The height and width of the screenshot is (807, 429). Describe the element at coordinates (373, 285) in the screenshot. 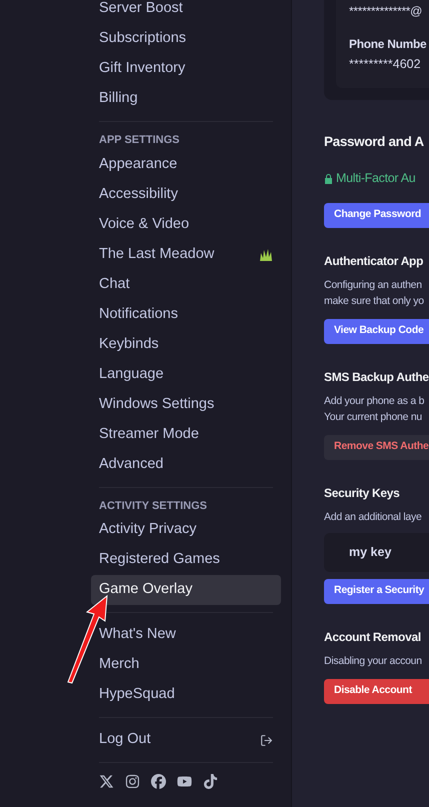

I see `description-text: Configuring an authen` at that location.